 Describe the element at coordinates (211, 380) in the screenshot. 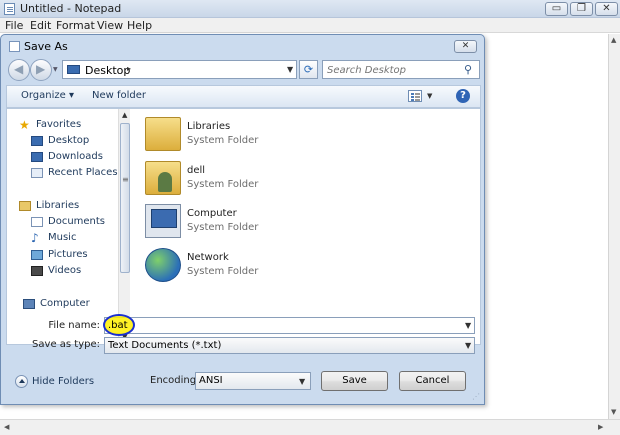

I see `encoding-value: ANSI` at that location.